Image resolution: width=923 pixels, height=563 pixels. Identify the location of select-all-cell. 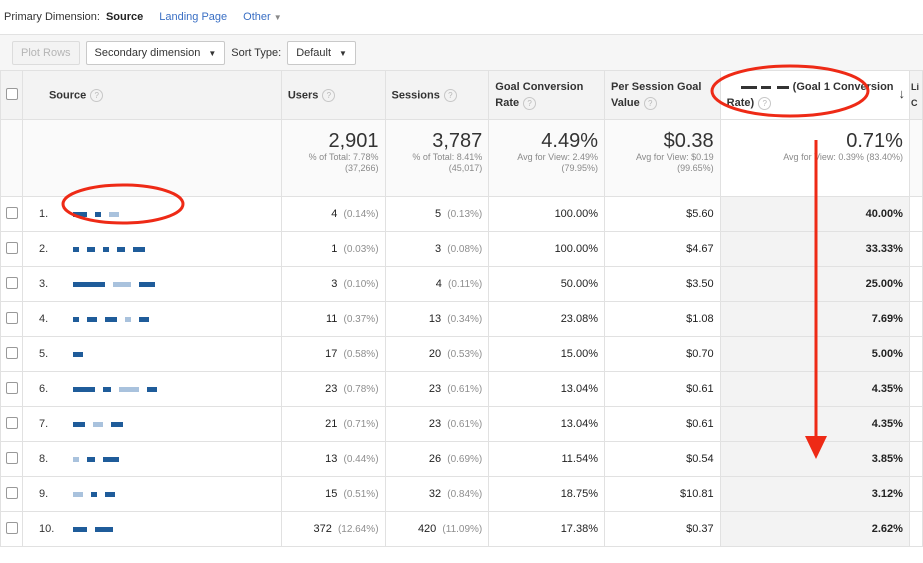
(11, 95).